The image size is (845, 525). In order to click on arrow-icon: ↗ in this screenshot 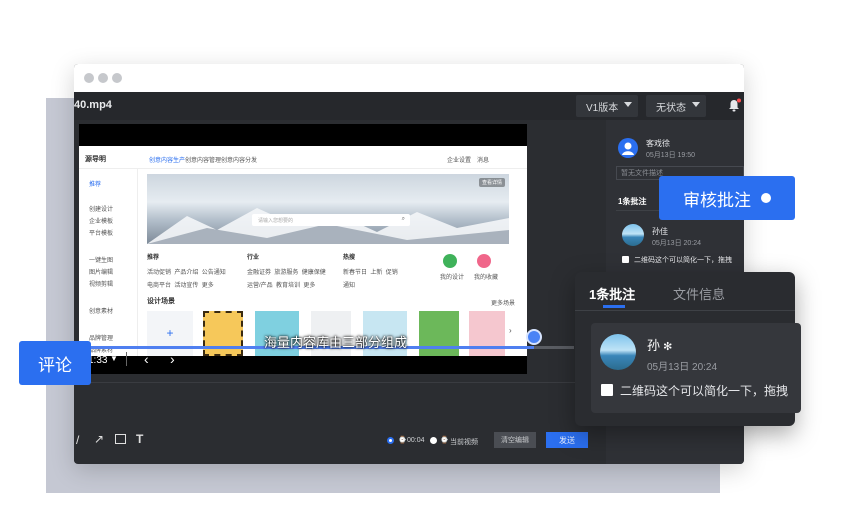, I will do `click(99, 439)`.